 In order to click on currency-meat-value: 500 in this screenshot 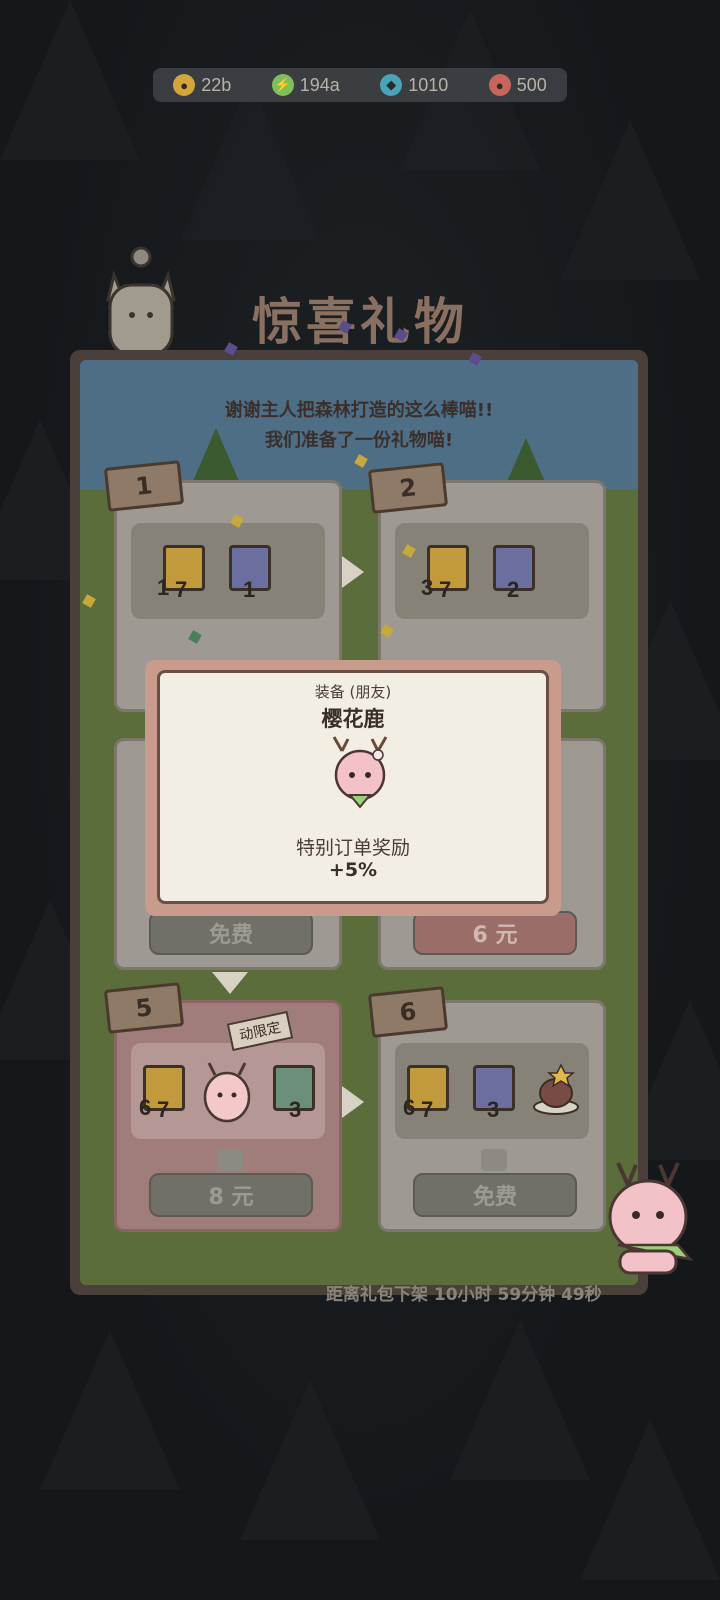, I will do `click(531, 84)`.